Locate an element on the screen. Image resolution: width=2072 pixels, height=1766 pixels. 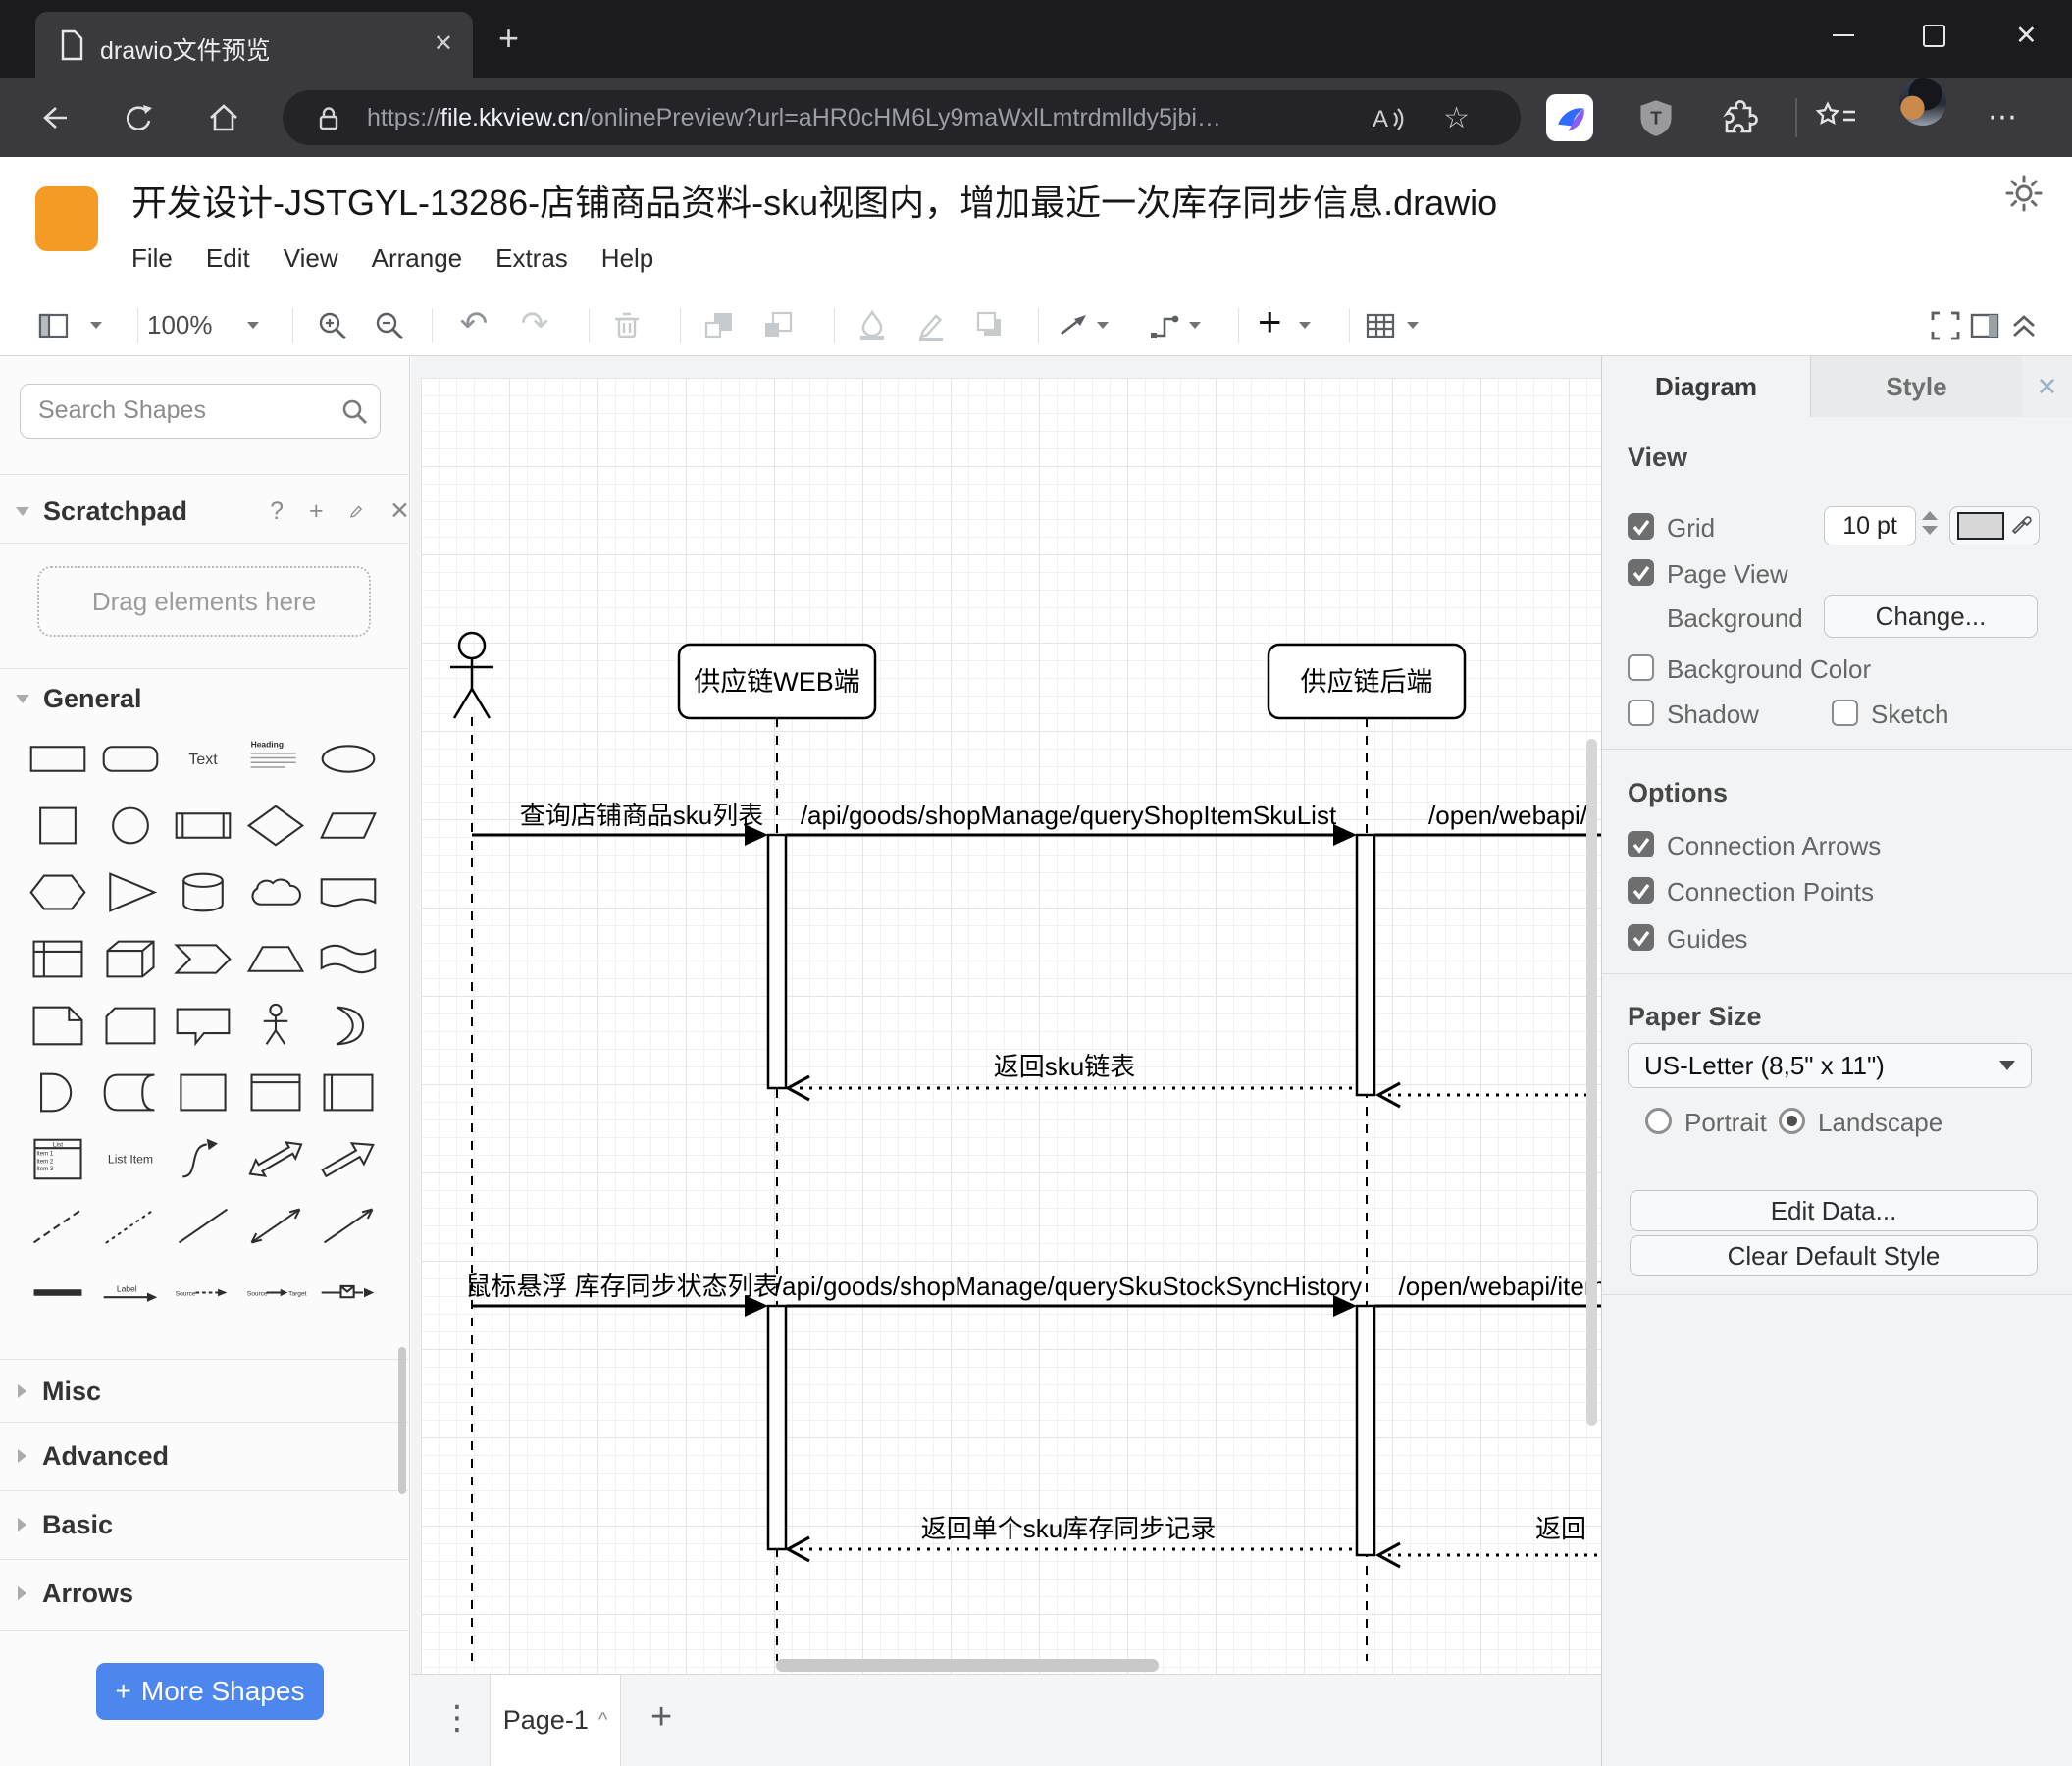
shape-step is located at coordinates (203, 958).